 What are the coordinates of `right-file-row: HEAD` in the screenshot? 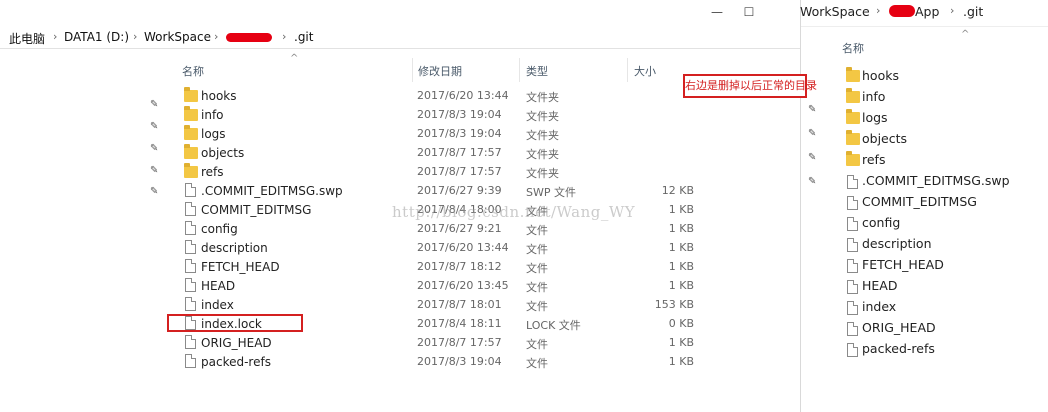 It's located at (942, 286).